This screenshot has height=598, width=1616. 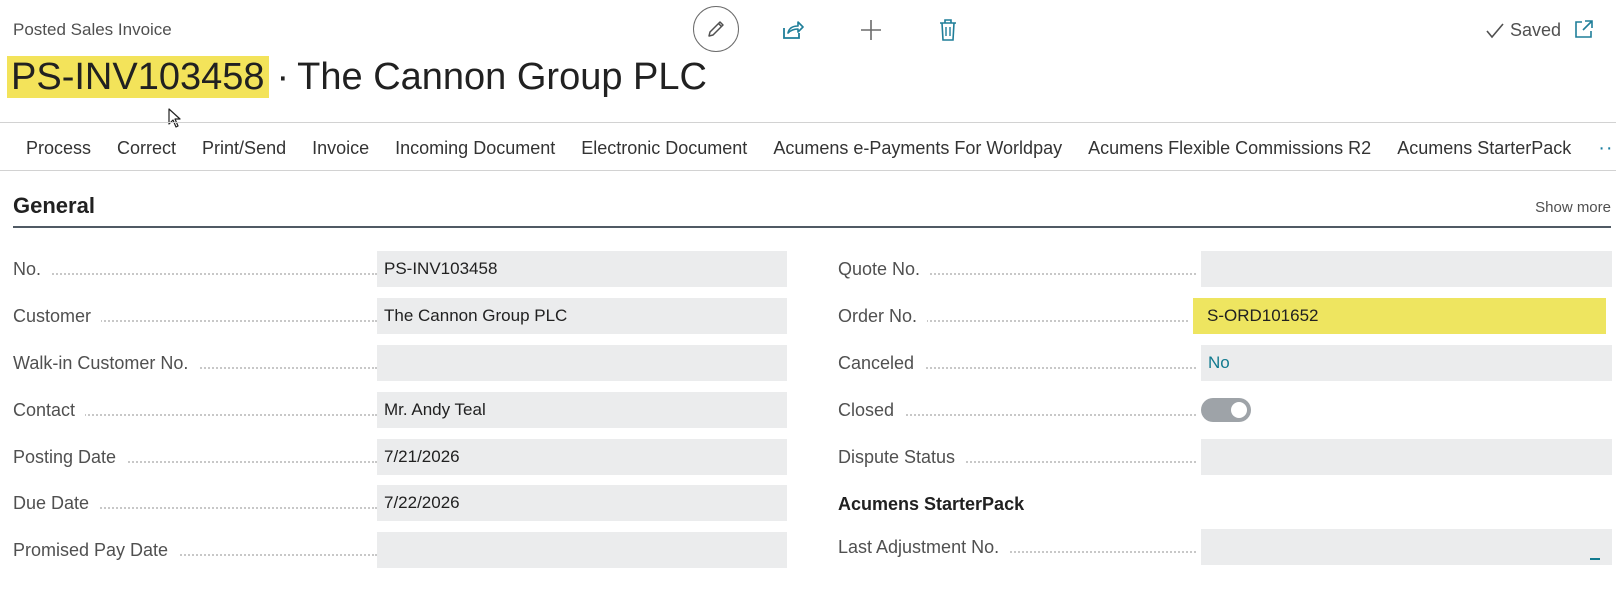 I want to click on field-posting-date: Posting Date 7/21/2026, so click(x=400, y=457).